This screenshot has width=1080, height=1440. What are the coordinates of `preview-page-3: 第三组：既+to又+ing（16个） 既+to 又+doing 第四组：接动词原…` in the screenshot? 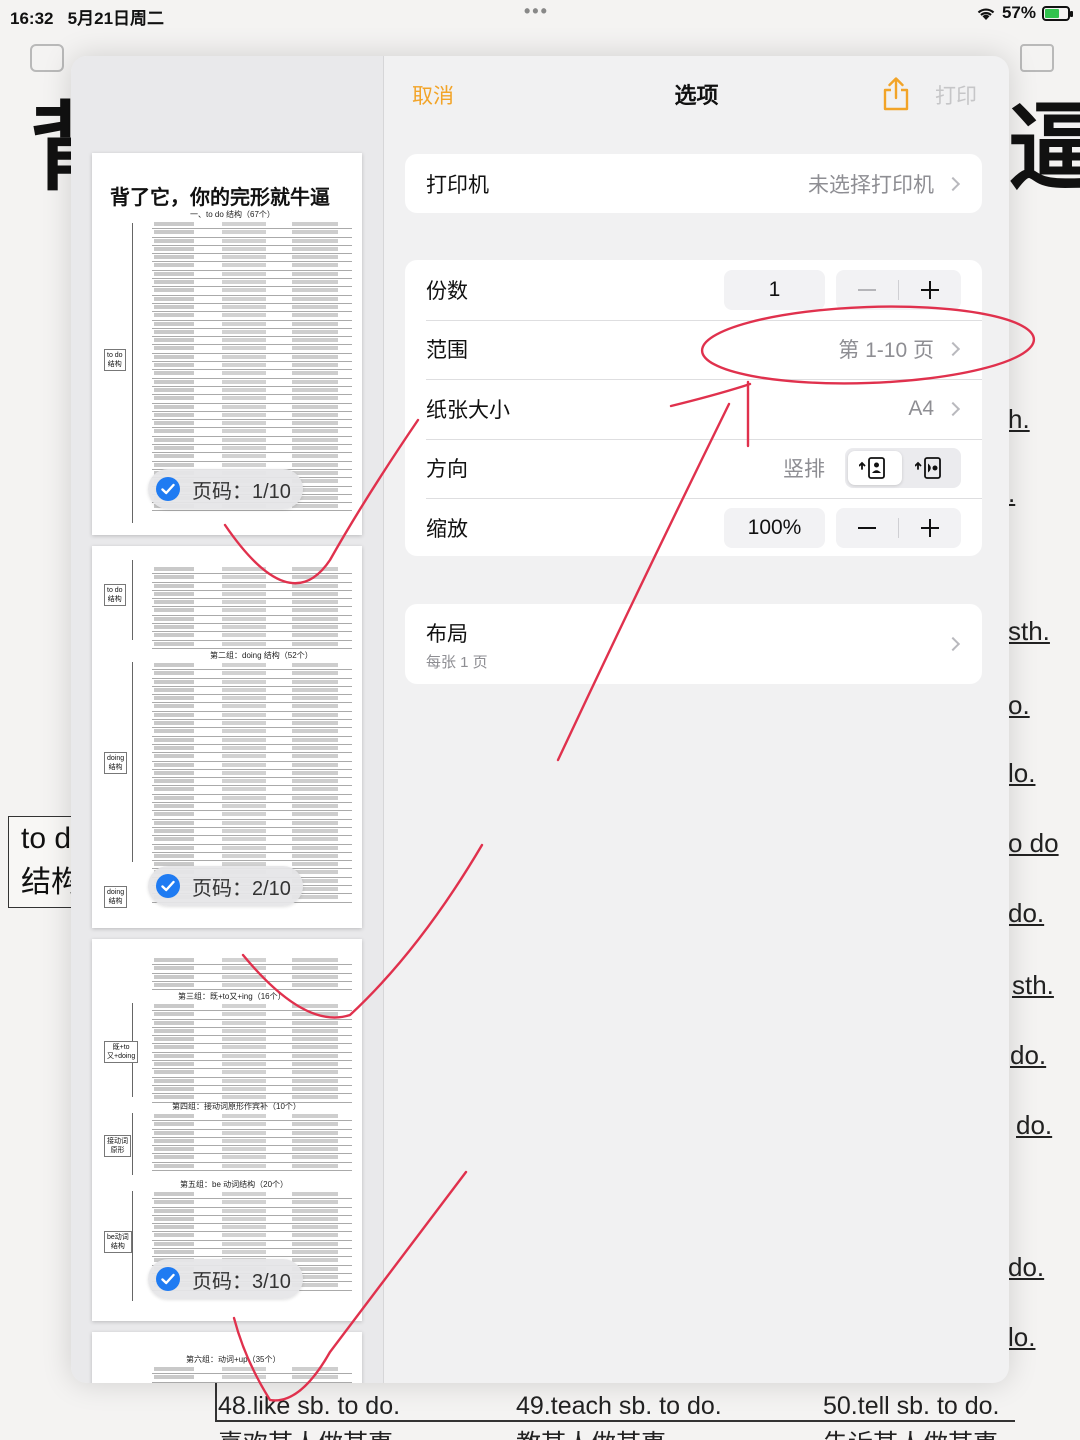 It's located at (227, 1130).